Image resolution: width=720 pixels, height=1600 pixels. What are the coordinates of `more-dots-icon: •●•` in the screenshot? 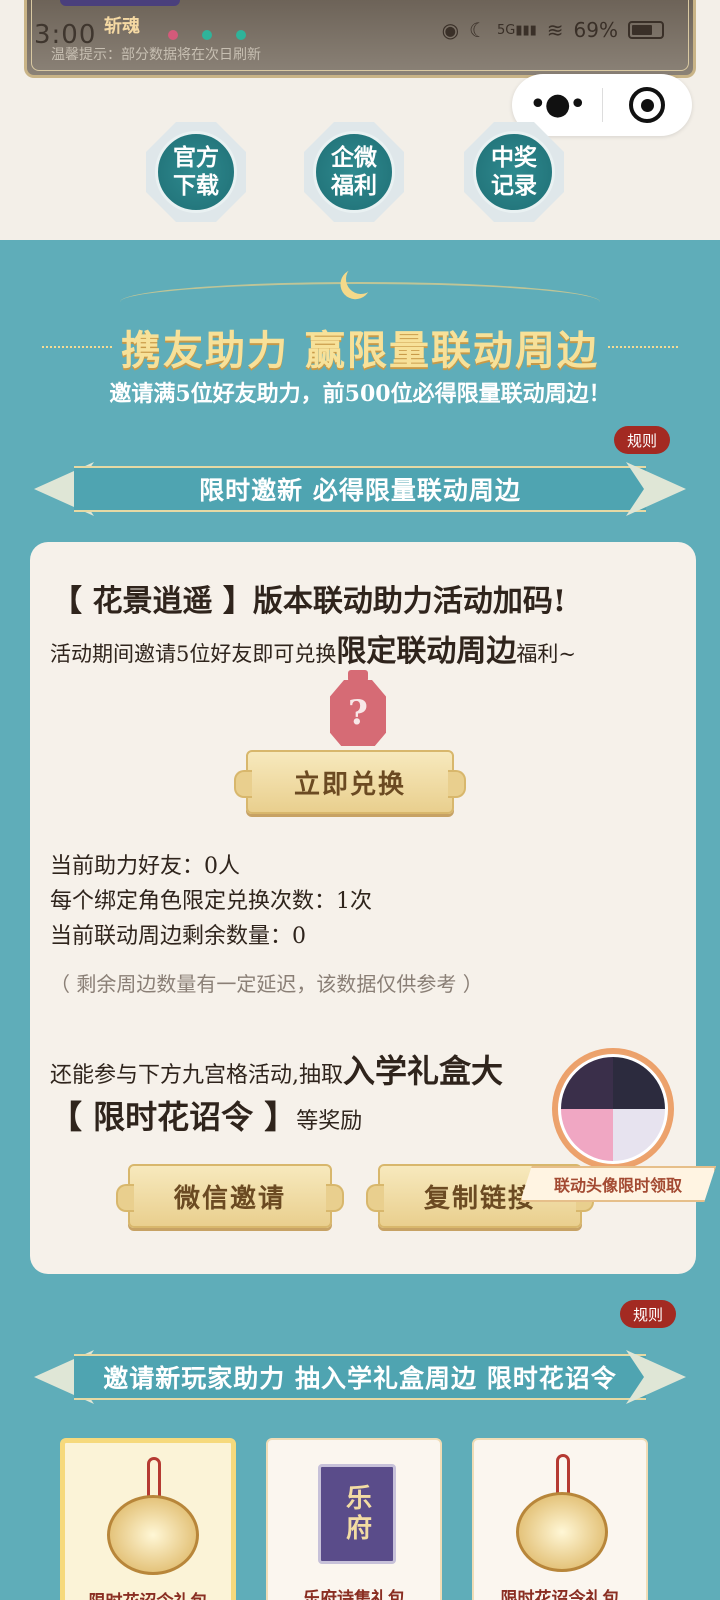 It's located at (557, 105).